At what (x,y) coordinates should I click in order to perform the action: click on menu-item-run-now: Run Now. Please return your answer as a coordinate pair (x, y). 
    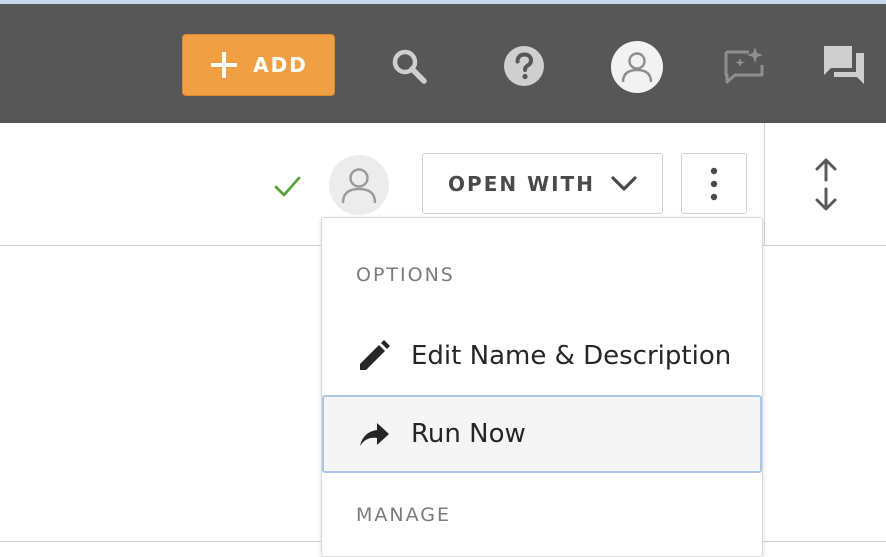
    Looking at the image, I should click on (542, 434).